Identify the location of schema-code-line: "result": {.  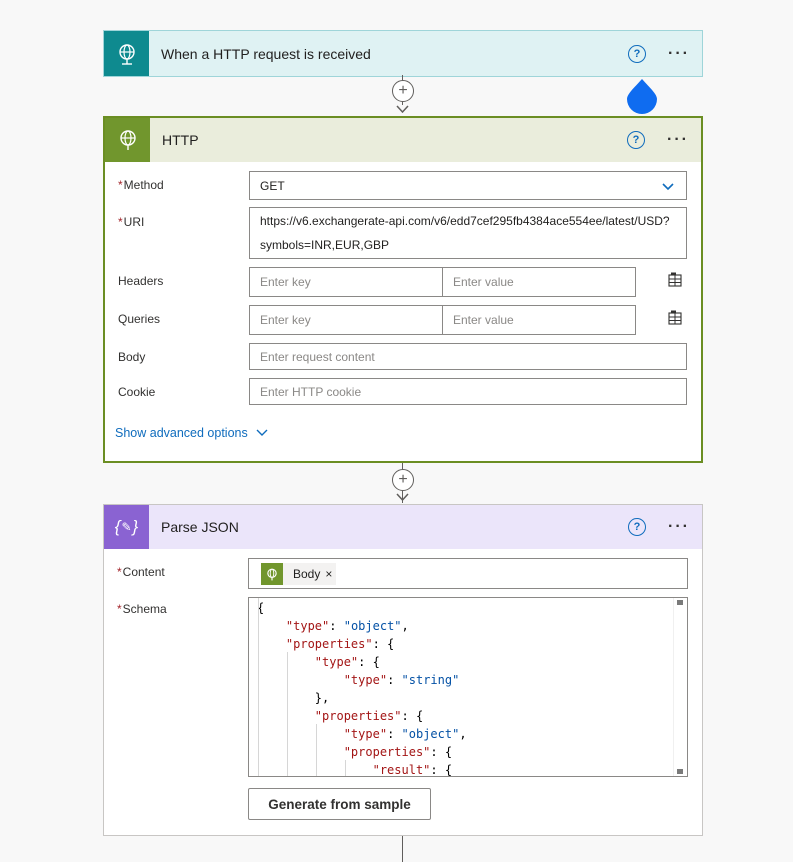
(412, 770).